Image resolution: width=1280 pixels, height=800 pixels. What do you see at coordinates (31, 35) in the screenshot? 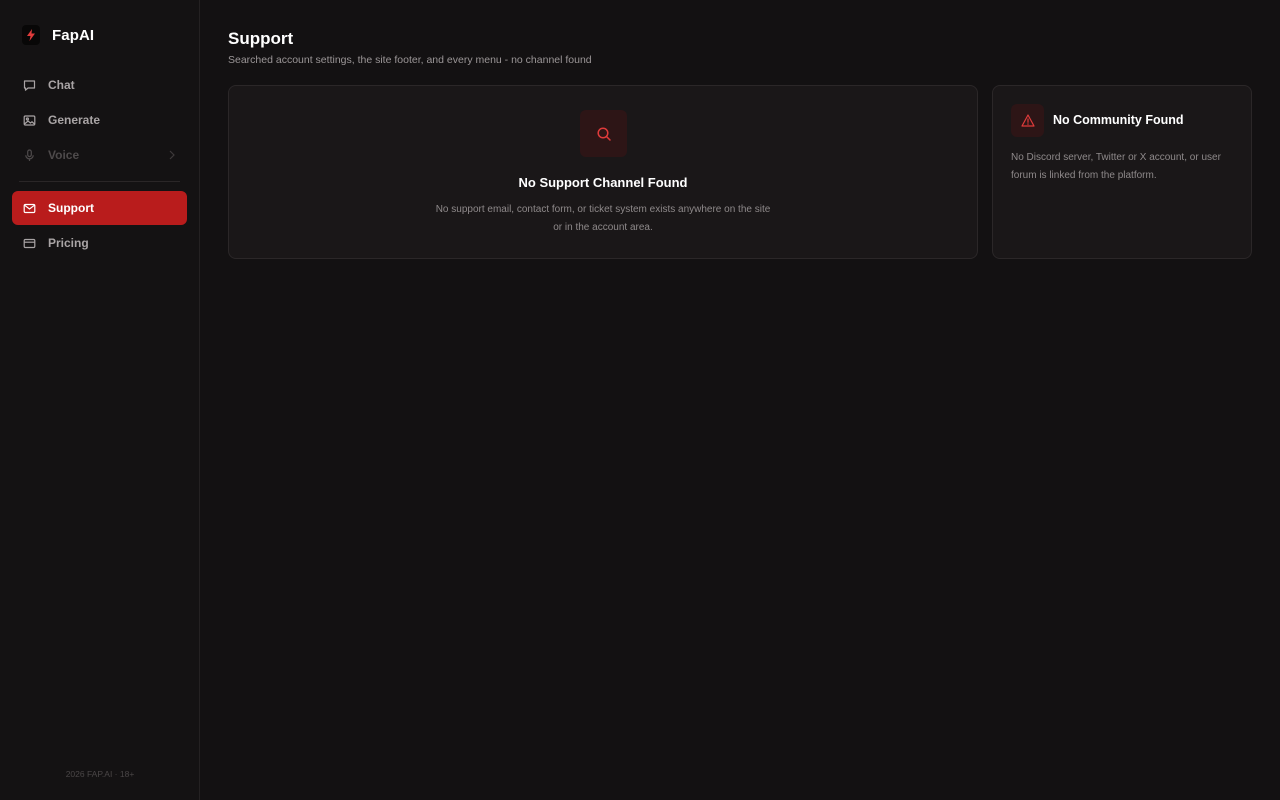
I see `bolt-icon` at bounding box center [31, 35].